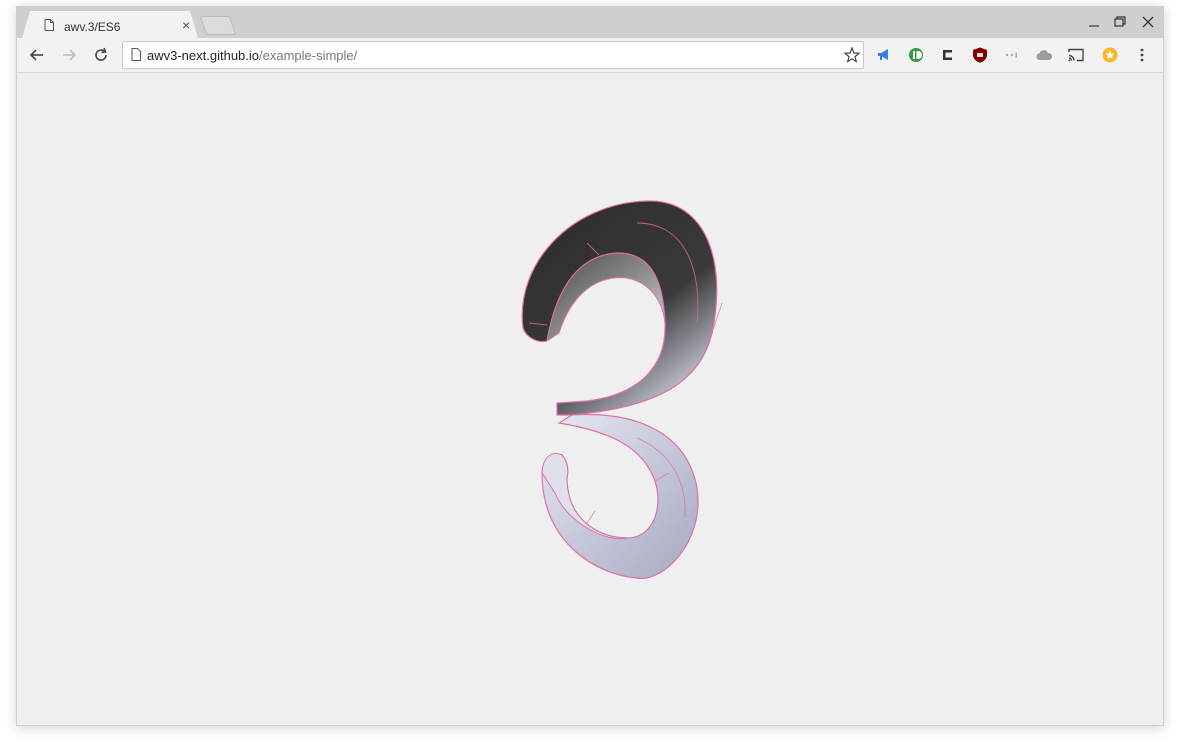 The image size is (1178, 751). I want to click on tab-close-icon: ×, so click(186, 25).